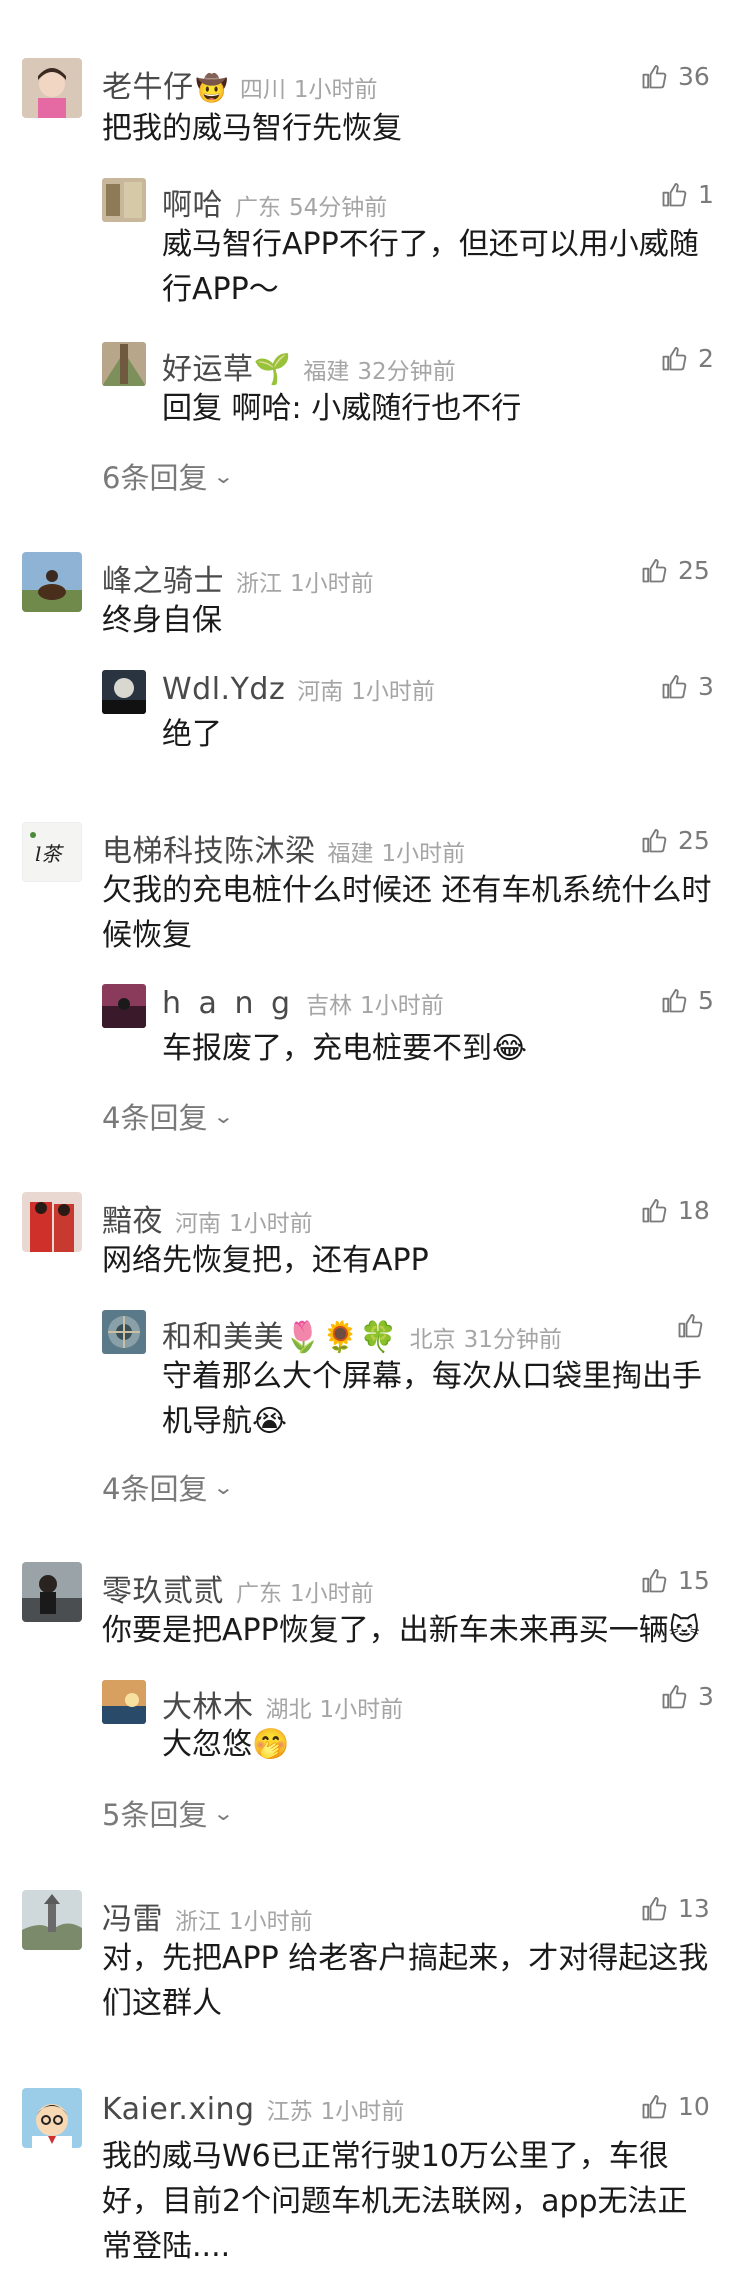  Describe the element at coordinates (132, 1916) in the screenshot. I see `user-name: 冯雷` at that location.